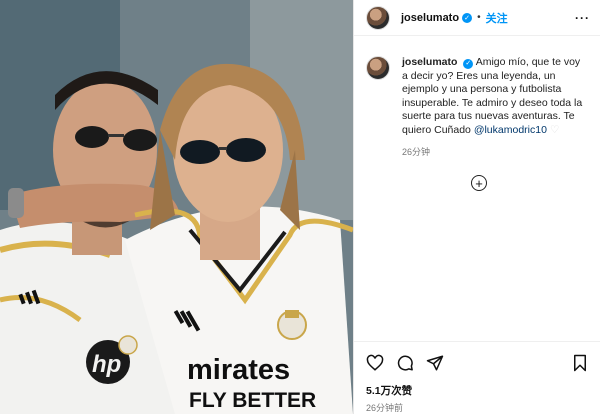 Image resolution: width=600 pixels, height=414 pixels. What do you see at coordinates (582, 18) in the screenshot?
I see `more-icon: ···` at bounding box center [582, 18].